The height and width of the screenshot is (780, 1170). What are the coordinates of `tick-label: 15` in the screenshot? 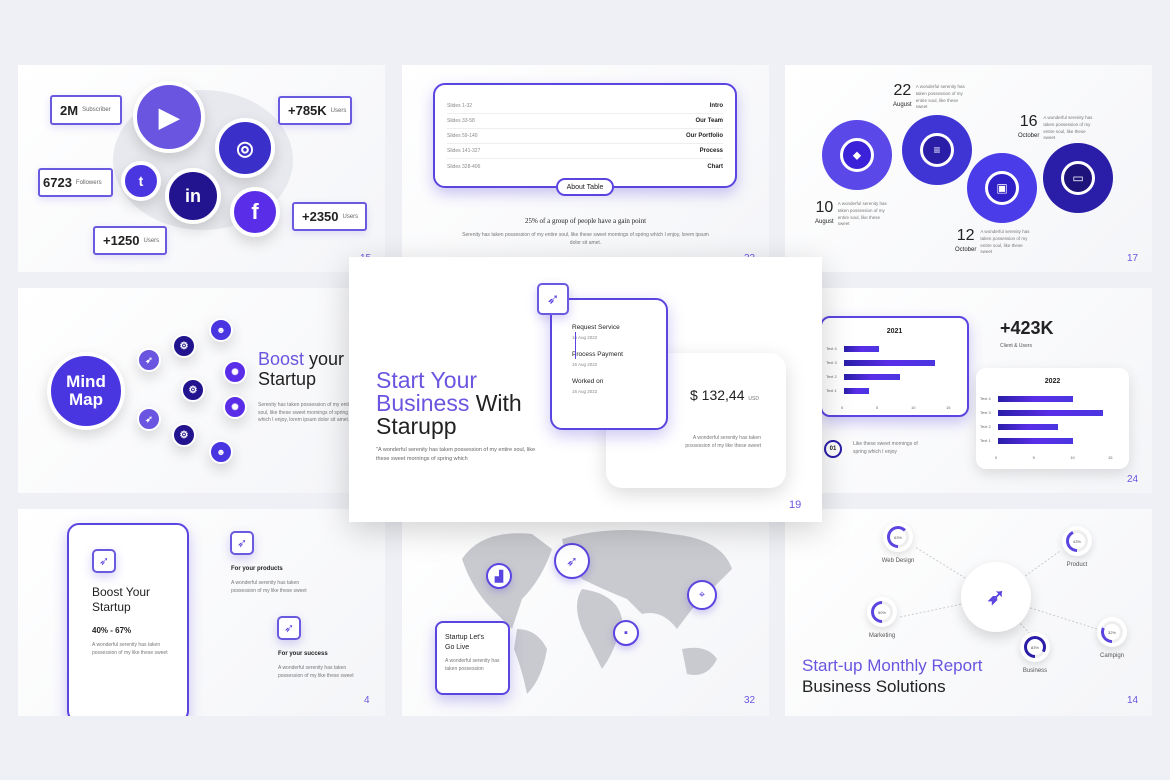 It's located at (948, 407).